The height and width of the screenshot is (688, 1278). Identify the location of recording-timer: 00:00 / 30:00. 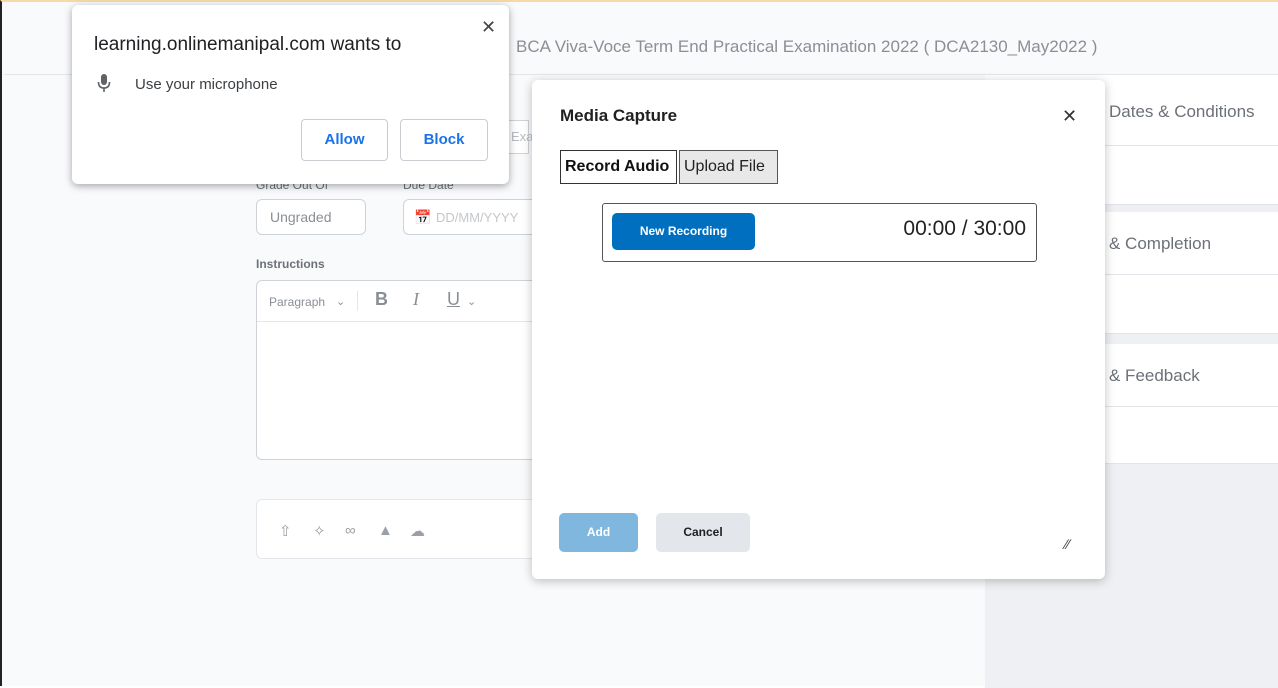
(964, 228).